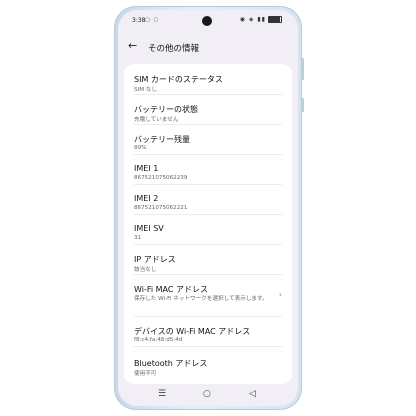  What do you see at coordinates (138, 238) in the screenshot?
I see `item-value: 31` at bounding box center [138, 238].